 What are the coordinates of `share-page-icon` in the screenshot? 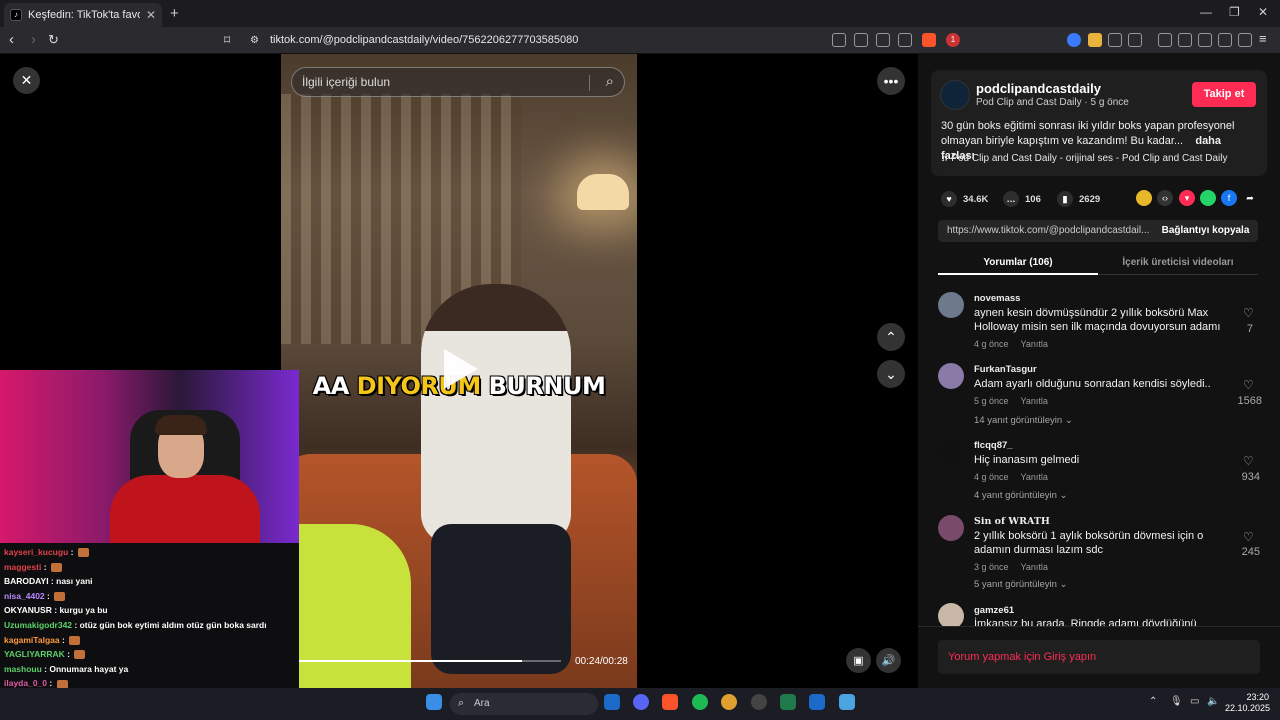 It's located at (905, 40).